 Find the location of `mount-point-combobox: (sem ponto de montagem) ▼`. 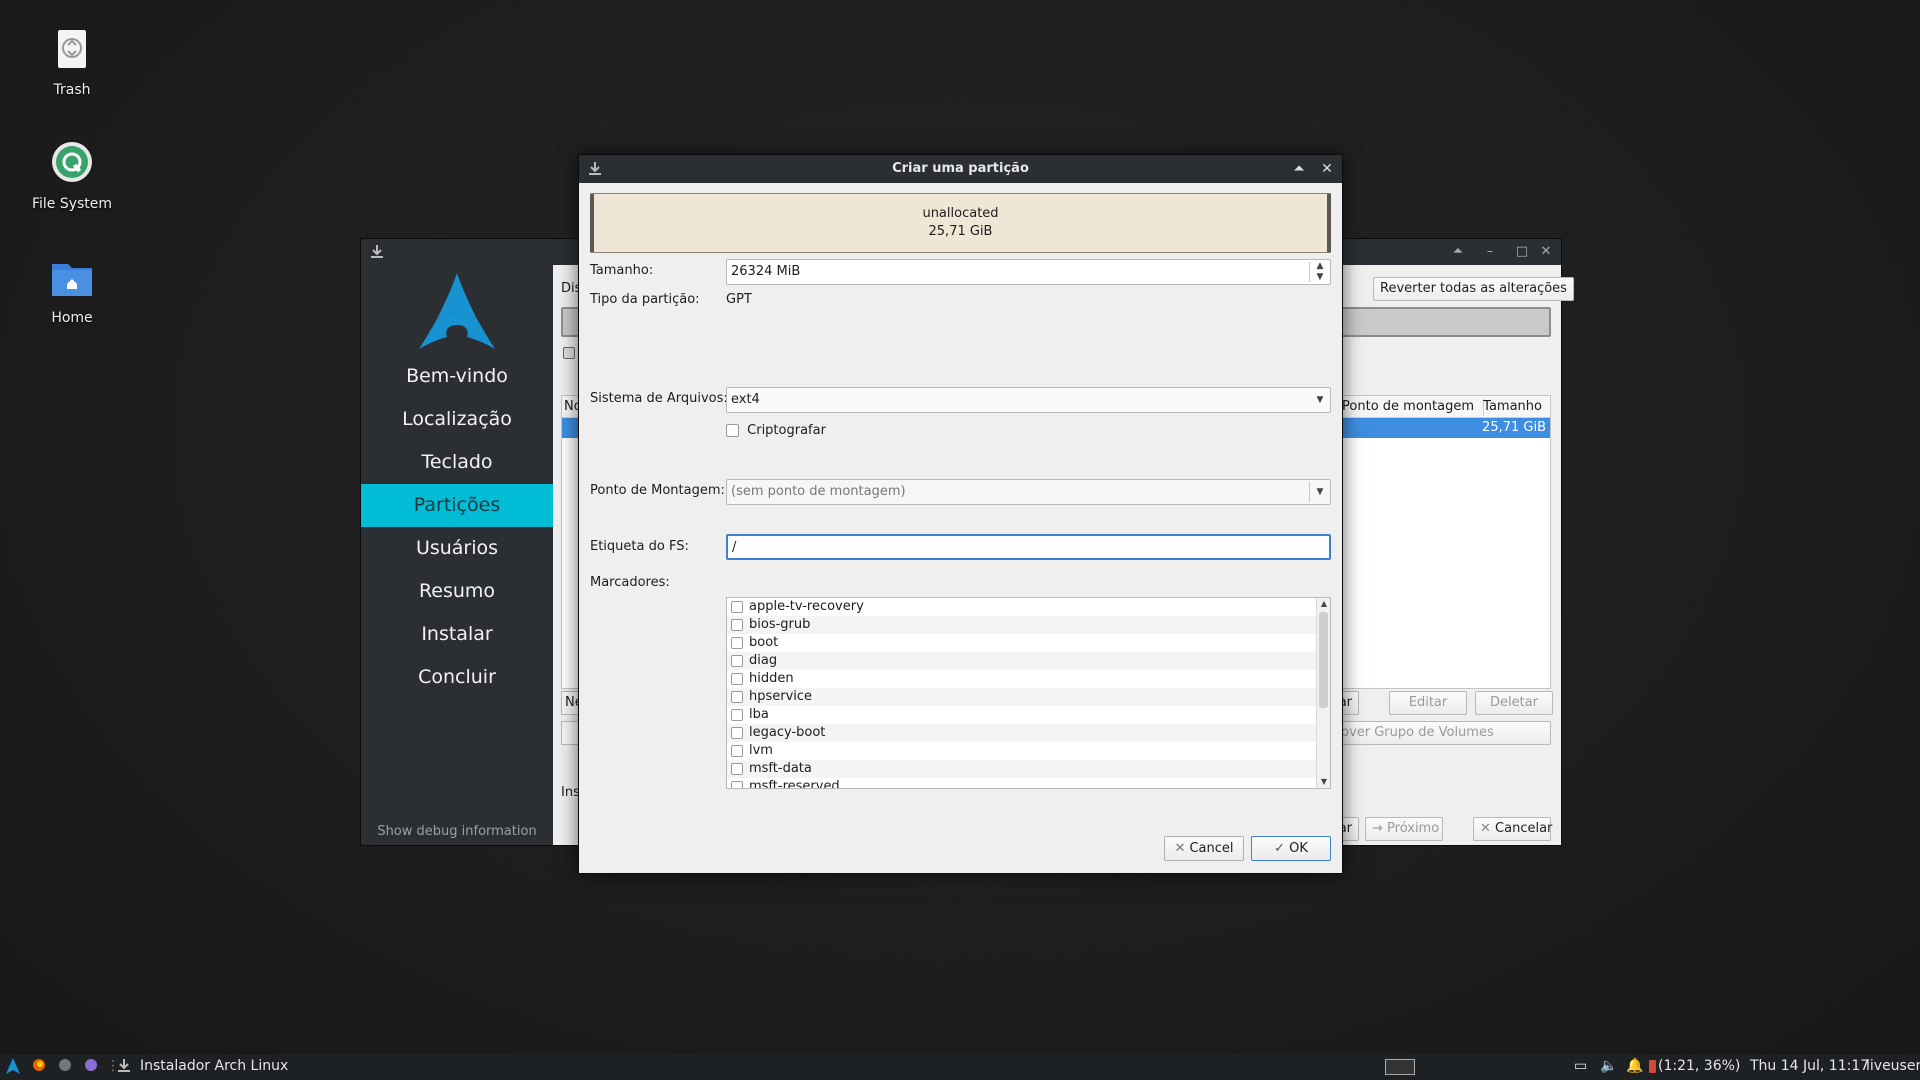

mount-point-combobox: (sem ponto de montagem) ▼ is located at coordinates (1028, 492).